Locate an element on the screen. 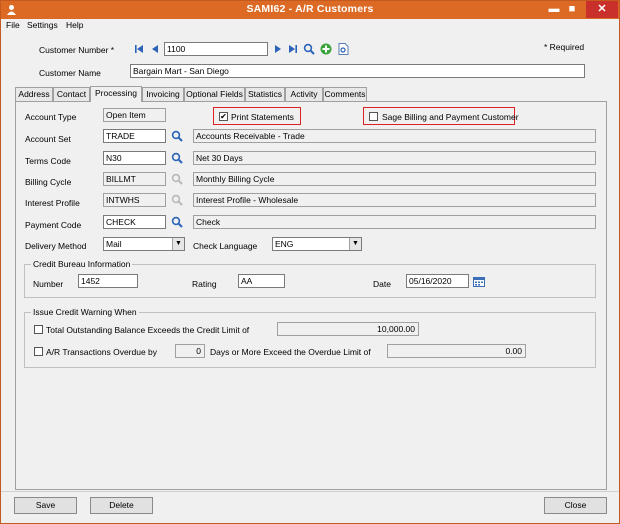 The width and height of the screenshot is (620, 524). save-button: Save is located at coordinates (45, 505).